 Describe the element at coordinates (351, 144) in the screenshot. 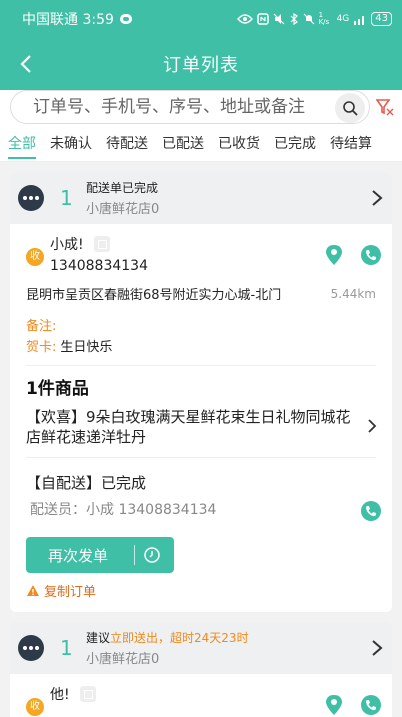

I see `tab-to-settle: 待结算` at that location.